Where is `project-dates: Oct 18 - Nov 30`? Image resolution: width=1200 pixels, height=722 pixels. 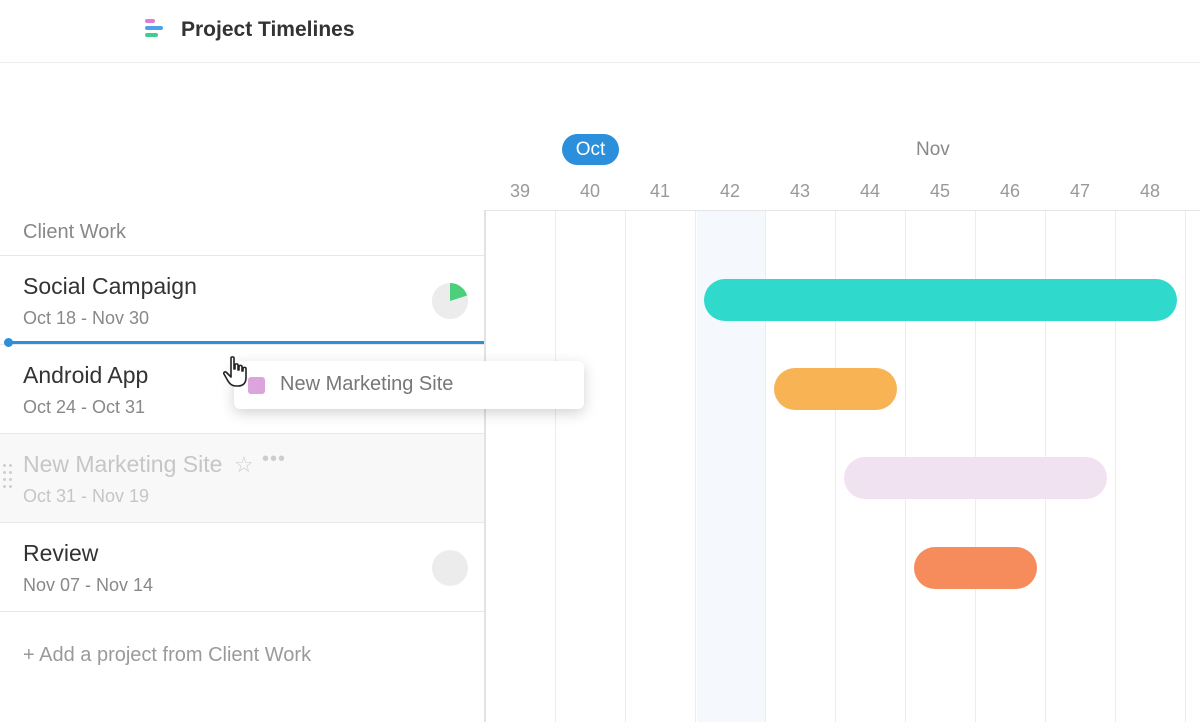
project-dates: Oct 18 - Nov 30 is located at coordinates (86, 318).